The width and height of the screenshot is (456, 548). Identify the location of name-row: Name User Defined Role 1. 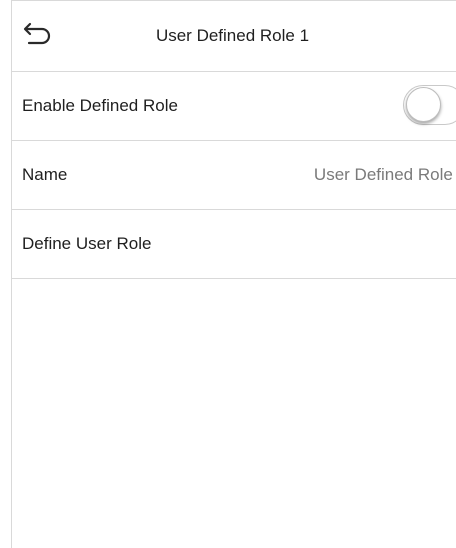
(234, 175).